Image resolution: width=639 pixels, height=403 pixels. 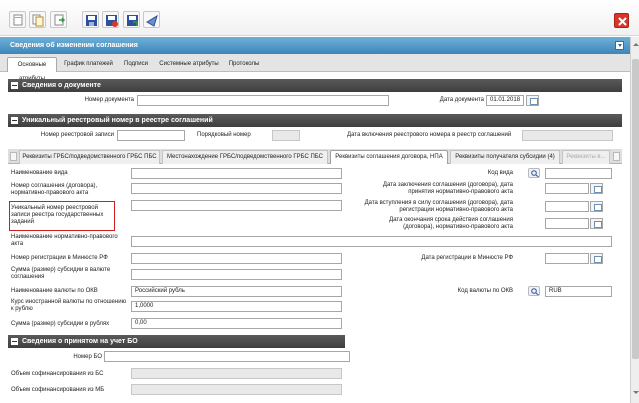 What do you see at coordinates (227, 356) in the screenshot?
I see `bo-number-field` at bounding box center [227, 356].